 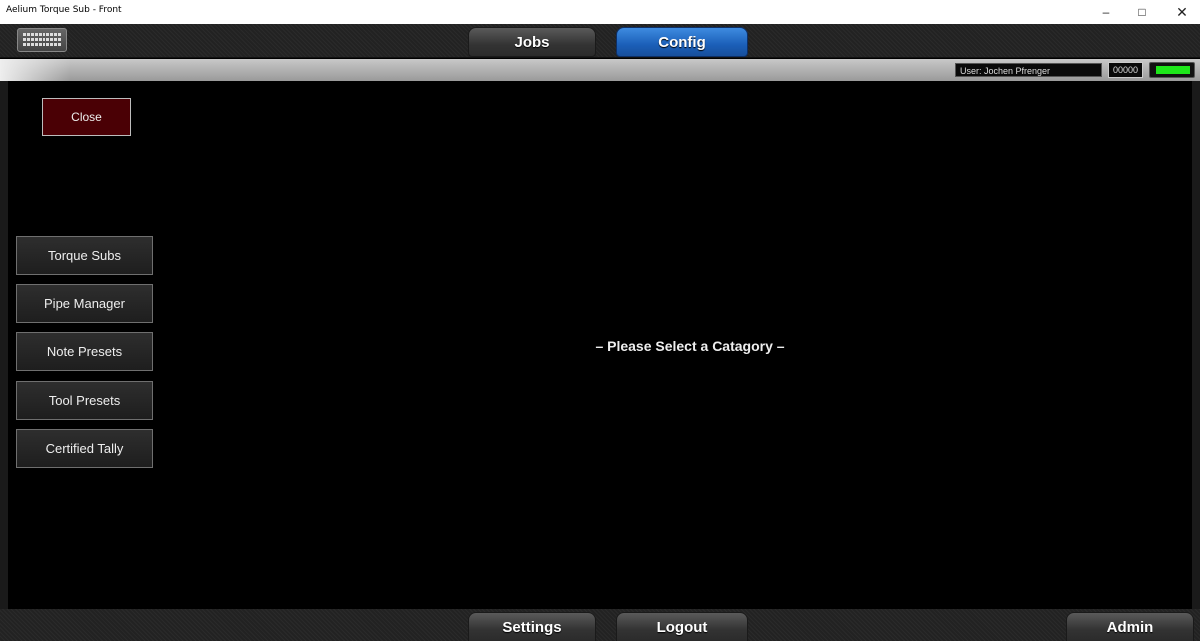 What do you see at coordinates (532, 42) in the screenshot?
I see `tab-jobs: Jobs` at bounding box center [532, 42].